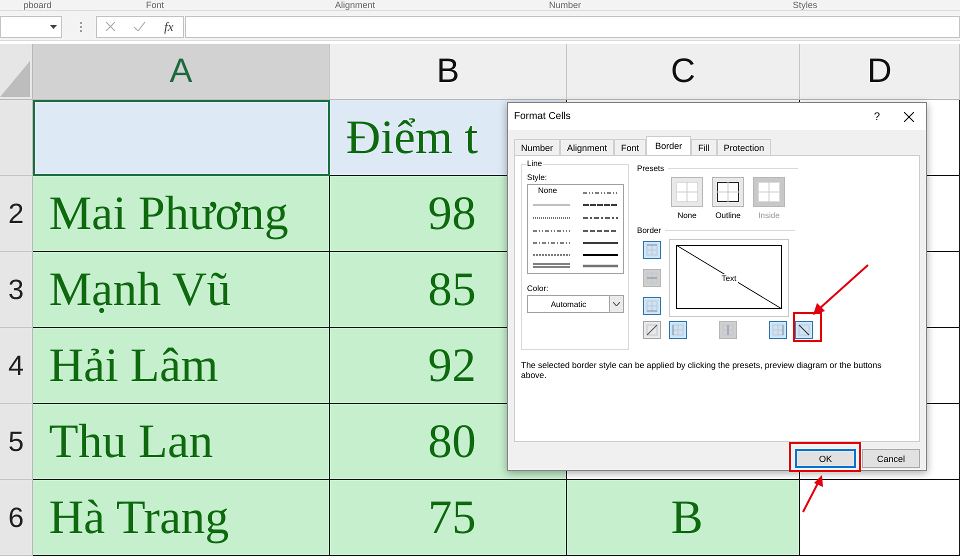  What do you see at coordinates (181, 72) in the screenshot?
I see `column-header: A` at bounding box center [181, 72].